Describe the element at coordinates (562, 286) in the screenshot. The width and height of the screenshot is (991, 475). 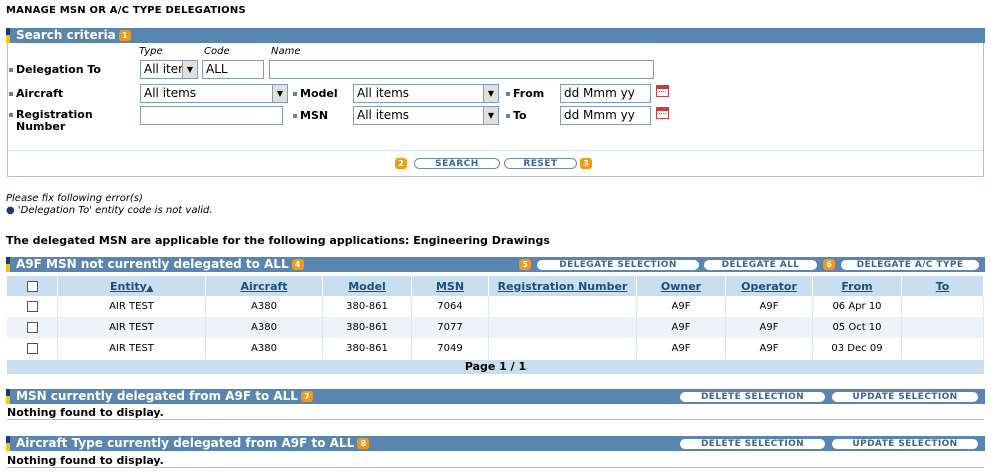
I see `column-header-registration: Registration Number` at that location.